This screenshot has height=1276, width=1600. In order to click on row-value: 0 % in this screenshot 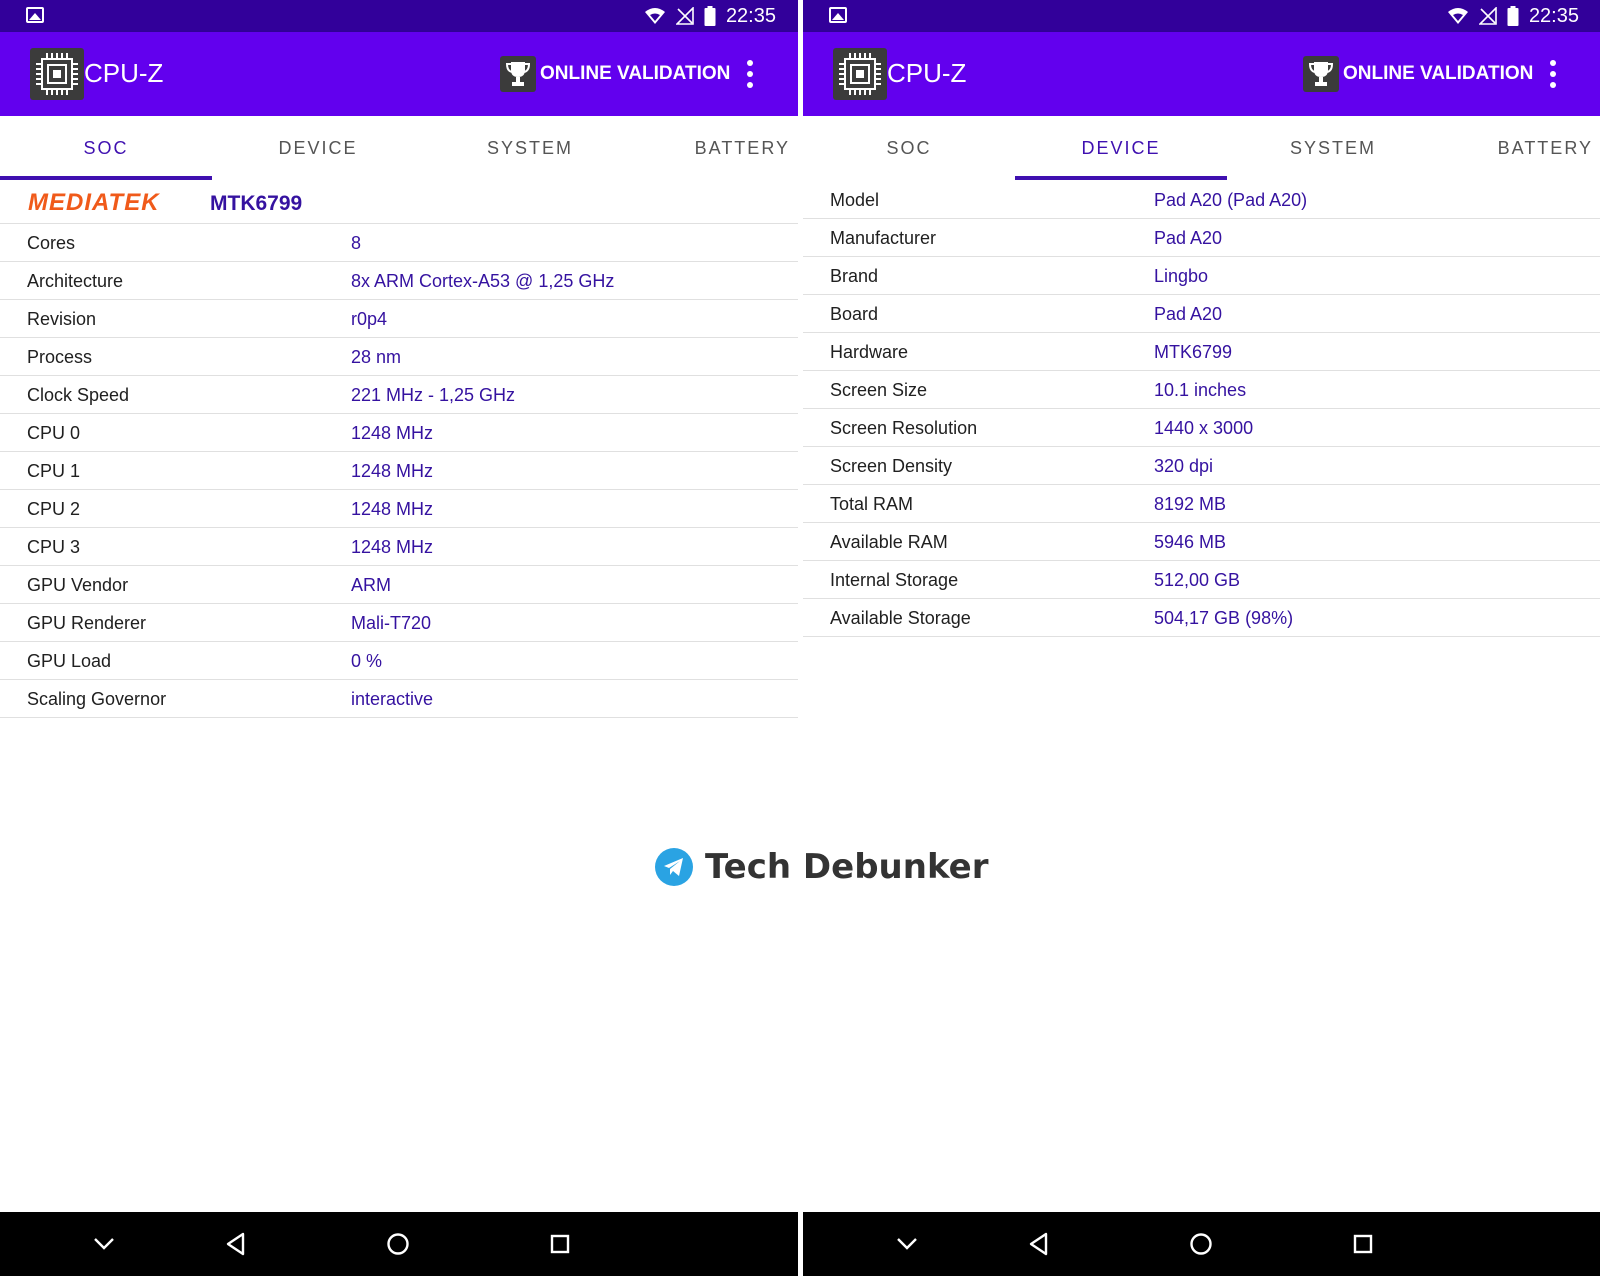, I will do `click(367, 661)`.